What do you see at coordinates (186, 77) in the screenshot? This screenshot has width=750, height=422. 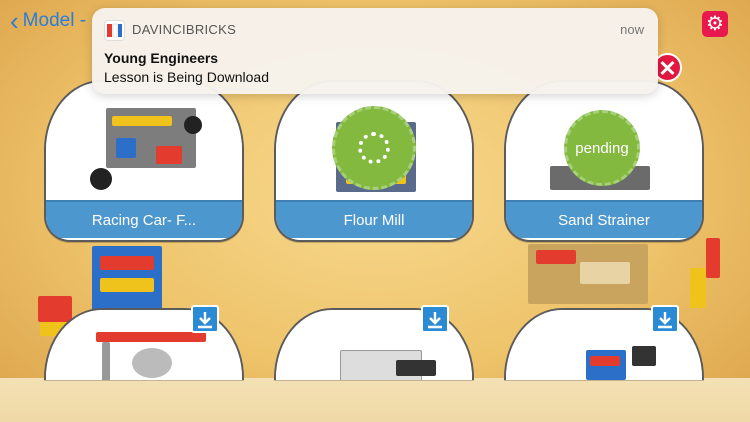 I see `notification-body: Lesson is Being Download` at bounding box center [186, 77].